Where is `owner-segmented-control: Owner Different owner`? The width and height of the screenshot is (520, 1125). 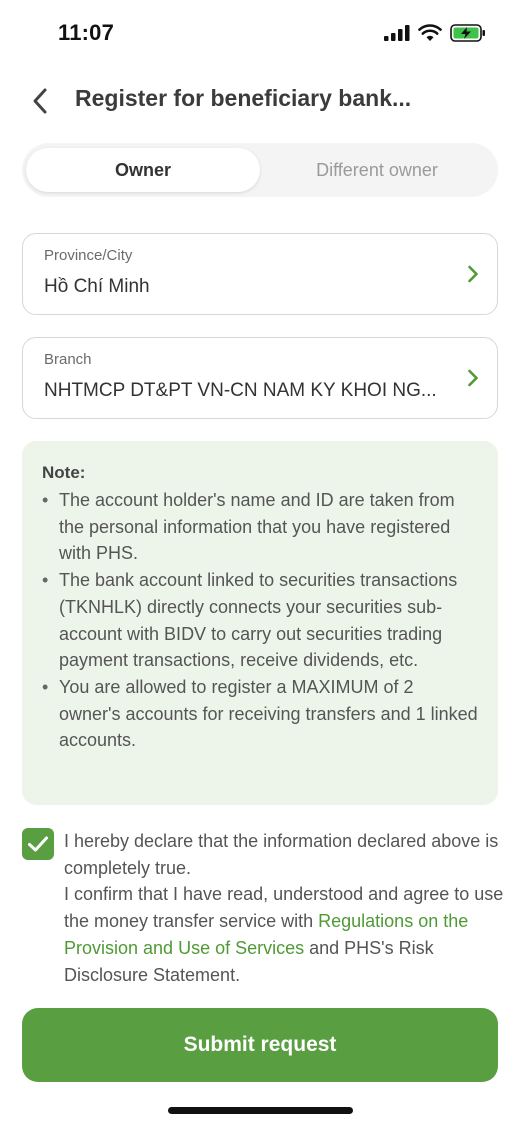
owner-segmented-control: Owner Different owner is located at coordinates (260, 170).